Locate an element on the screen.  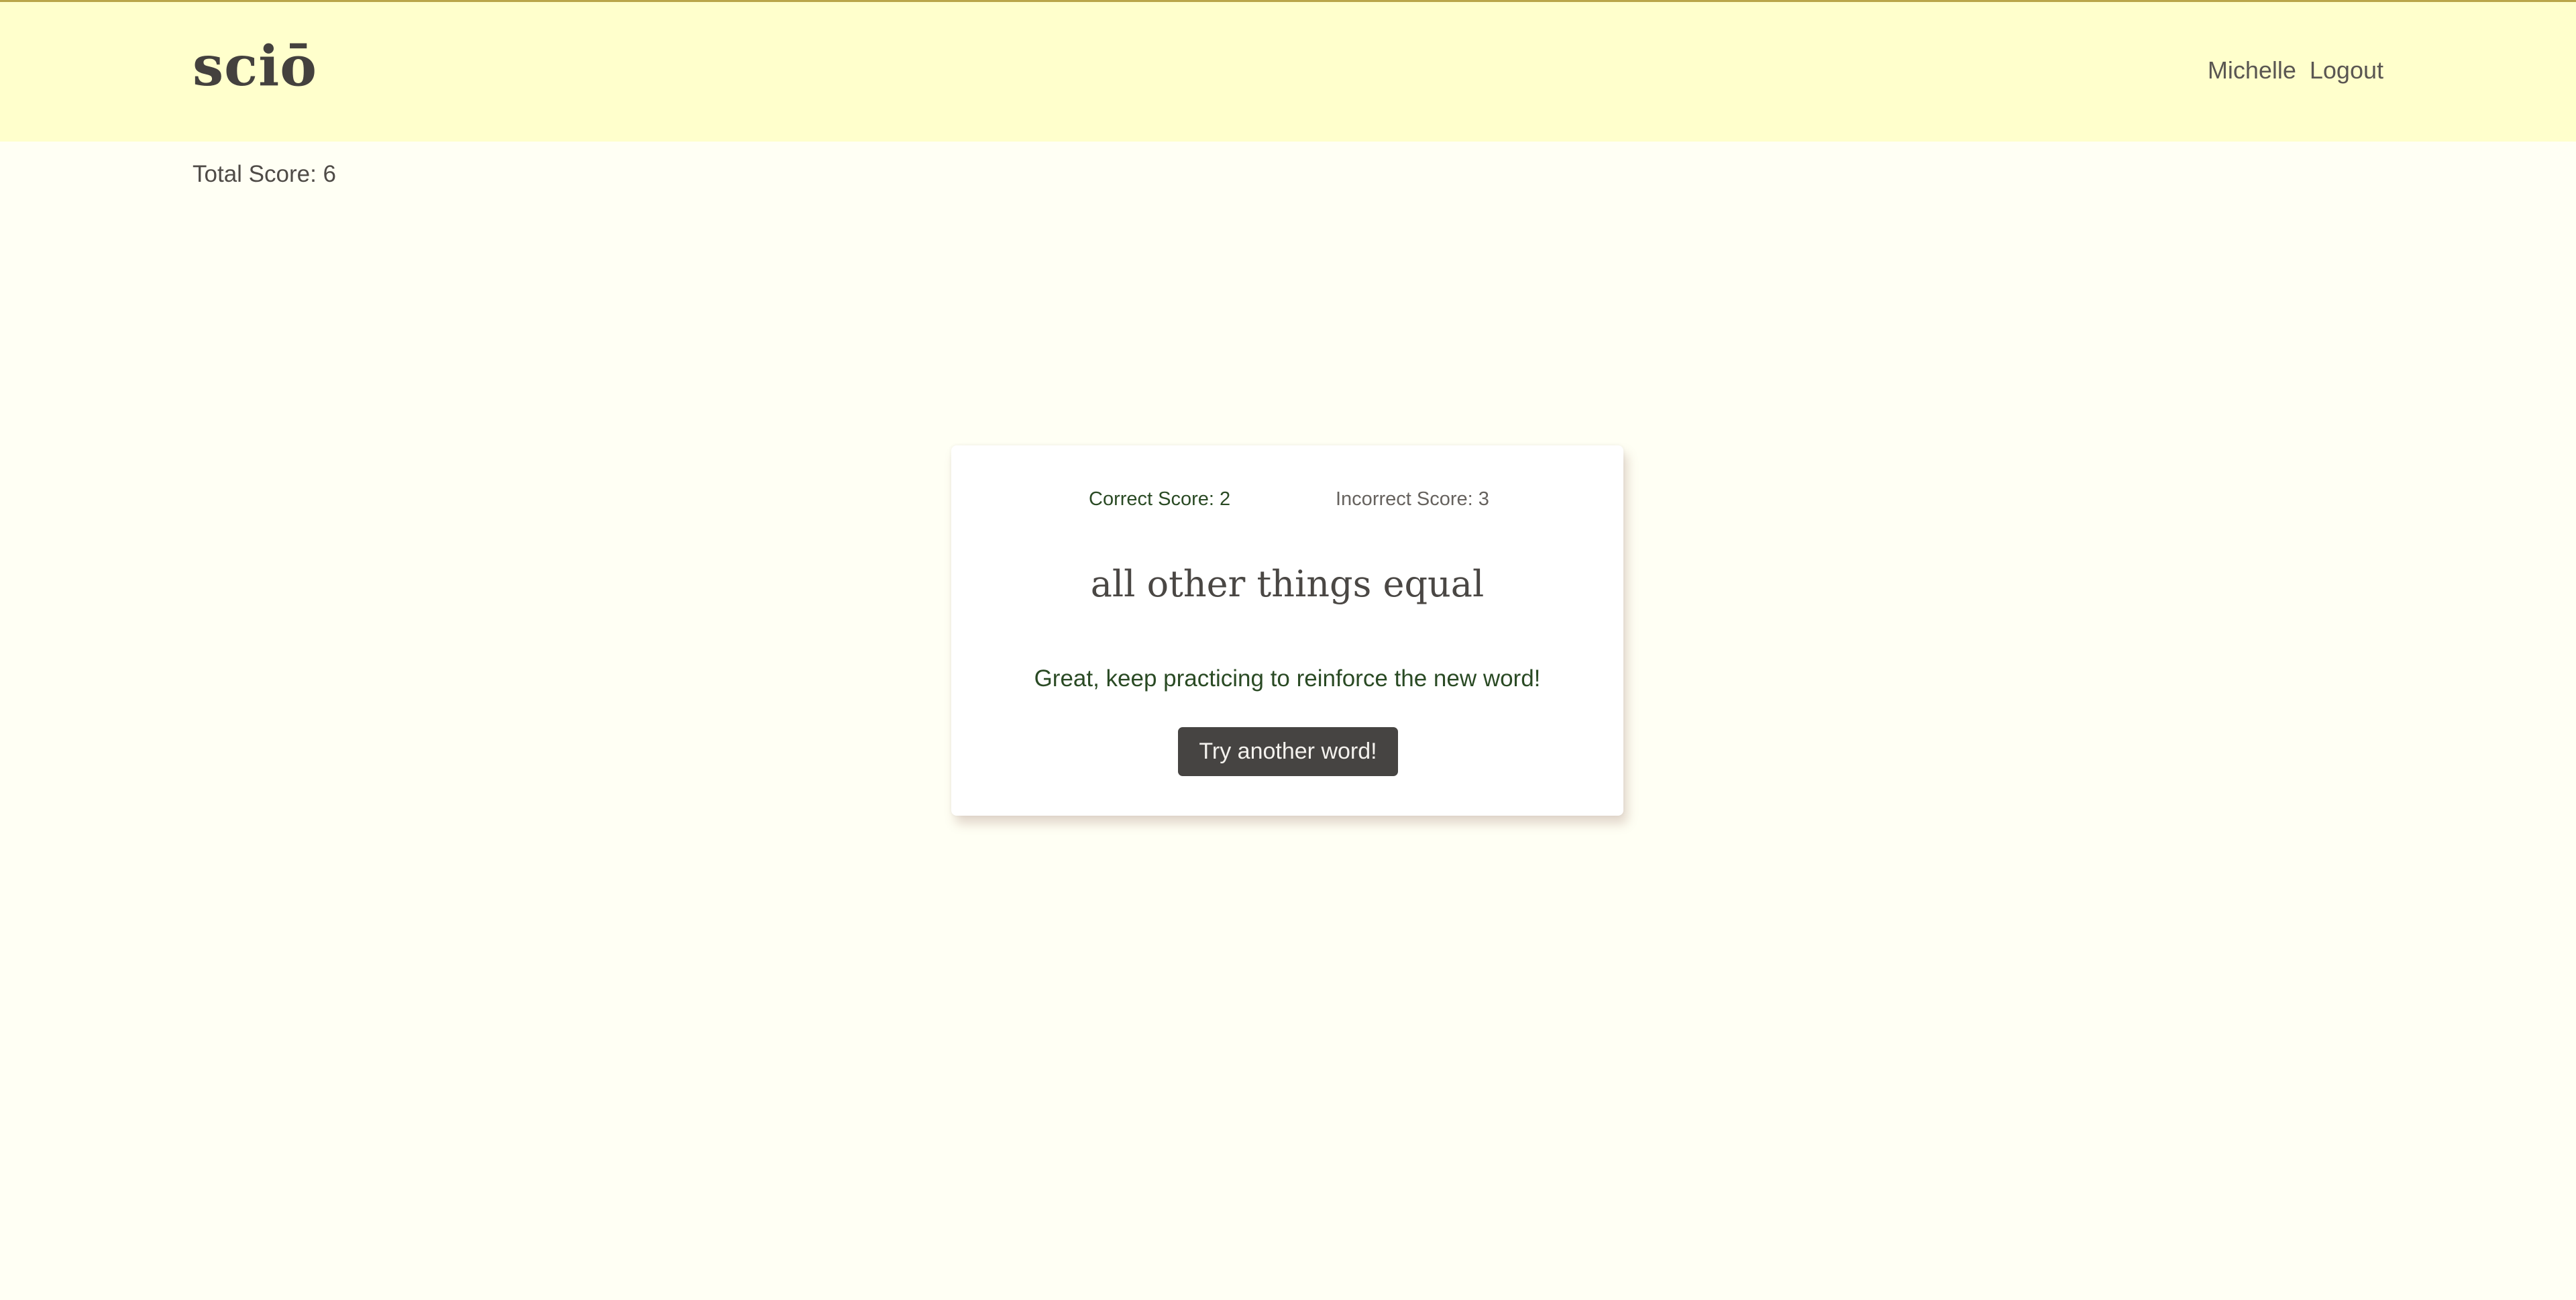
user-nav: Michelle Logout is located at coordinates (2295, 70).